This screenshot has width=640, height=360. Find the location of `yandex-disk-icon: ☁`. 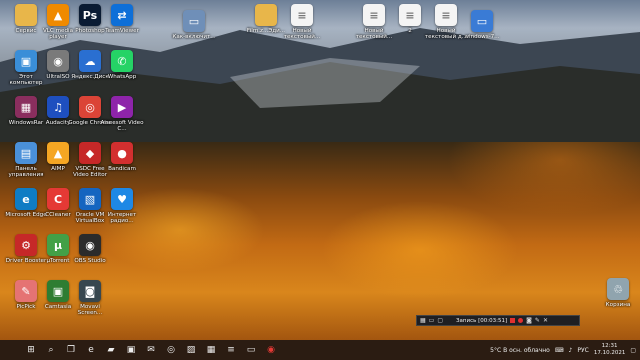

yandex-disk-icon: ☁ is located at coordinates (90, 61).